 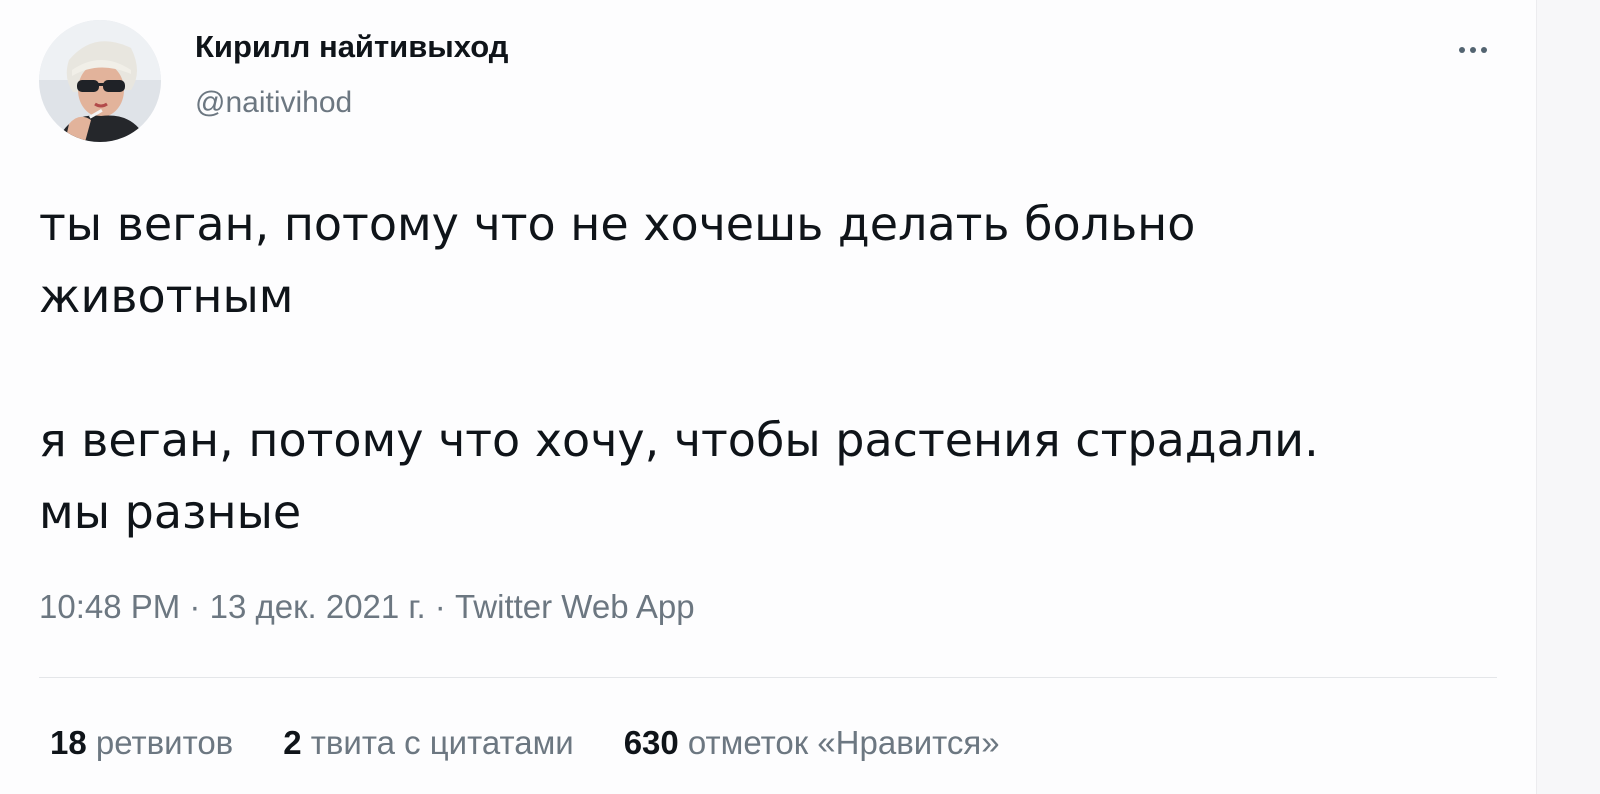 What do you see at coordinates (351, 47) in the screenshot?
I see `author-display-name: Кирилл найтивыход` at bounding box center [351, 47].